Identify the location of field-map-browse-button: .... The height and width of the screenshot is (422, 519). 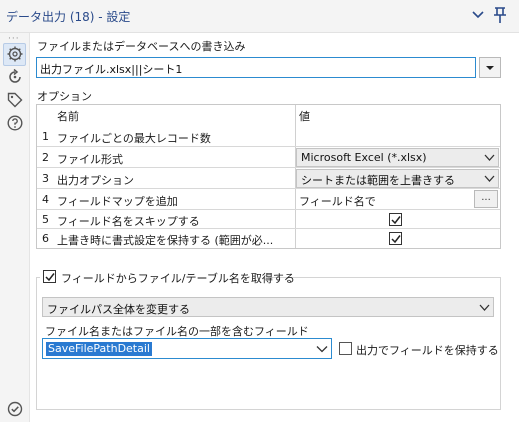
(486, 199).